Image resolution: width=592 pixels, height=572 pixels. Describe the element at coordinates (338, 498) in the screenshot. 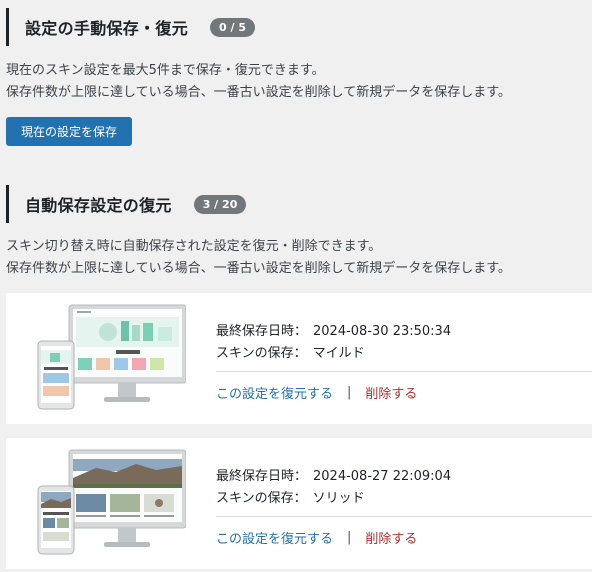

I see `skin-name-value: ソリッド` at that location.